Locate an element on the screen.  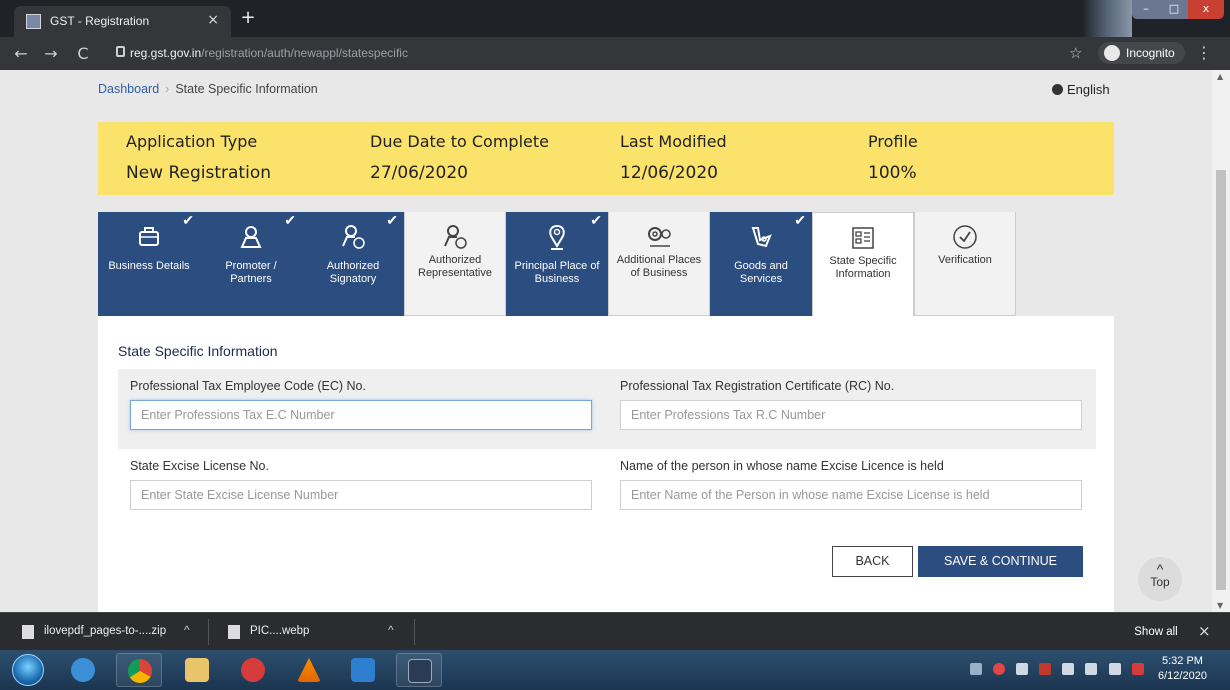
show-all-downloads-button: Show all is located at coordinates (1156, 632).